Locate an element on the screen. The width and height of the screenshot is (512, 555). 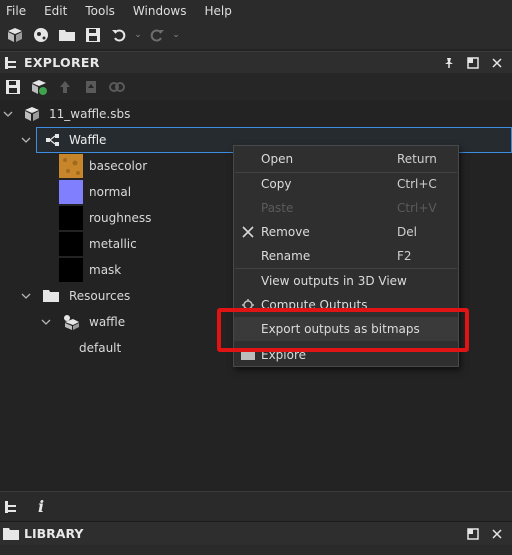
redo-icon is located at coordinates (157, 35).